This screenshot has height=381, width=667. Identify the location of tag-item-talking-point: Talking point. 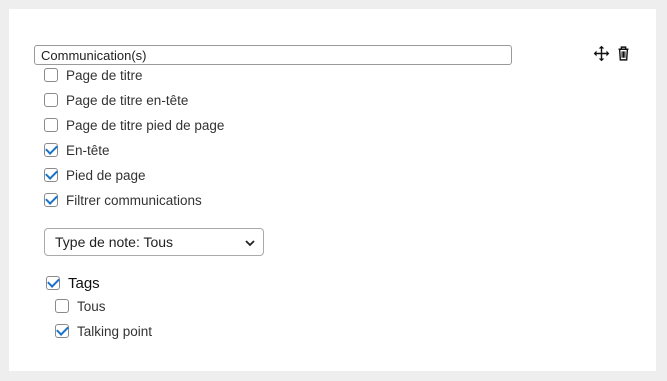
(103, 331).